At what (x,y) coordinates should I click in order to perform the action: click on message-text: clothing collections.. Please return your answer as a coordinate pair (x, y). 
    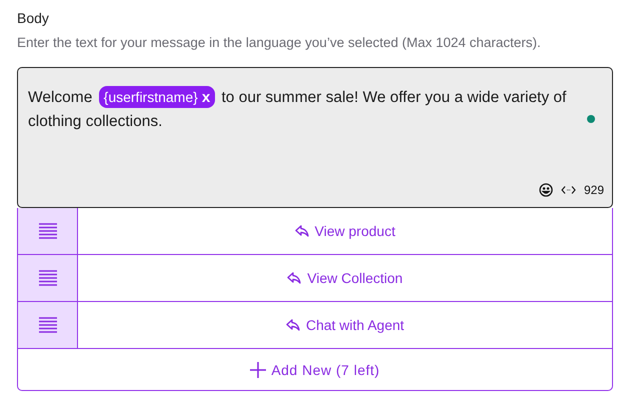
    Looking at the image, I should click on (95, 121).